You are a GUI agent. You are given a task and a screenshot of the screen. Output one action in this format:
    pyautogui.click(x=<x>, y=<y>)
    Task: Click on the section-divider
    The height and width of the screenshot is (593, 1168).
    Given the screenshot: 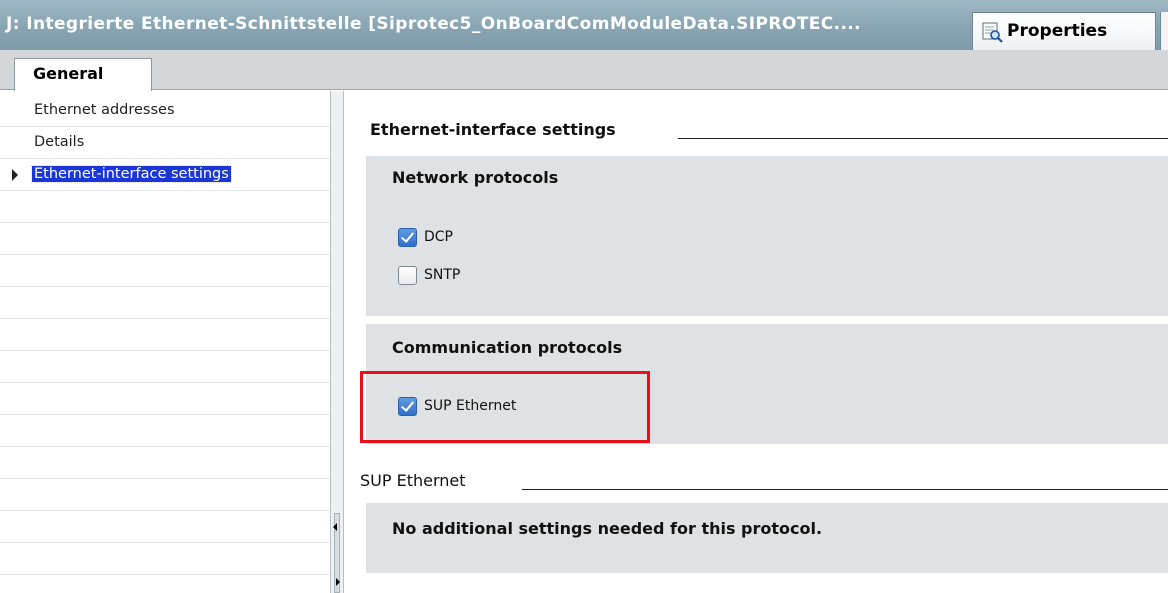 What is the action you would take?
    pyautogui.click(x=923, y=138)
    